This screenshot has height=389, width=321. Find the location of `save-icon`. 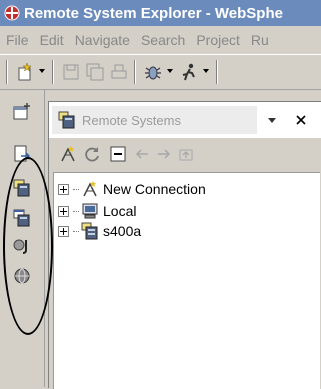

save-icon is located at coordinates (71, 72).